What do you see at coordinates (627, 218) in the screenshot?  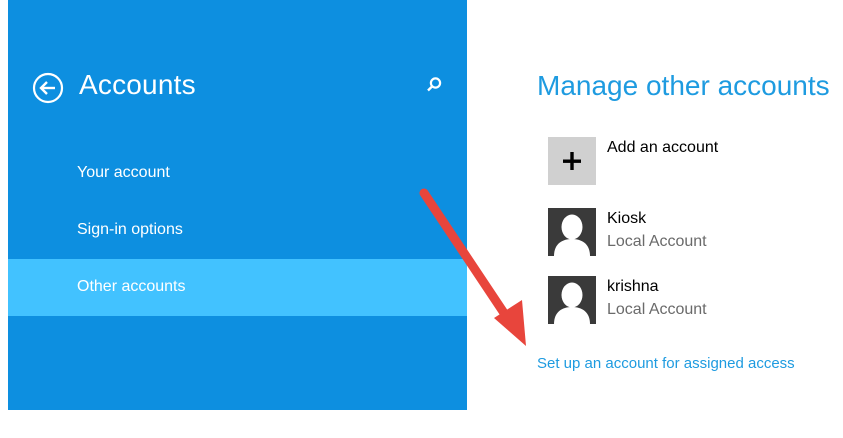 I see `account-name: Kiosk` at bounding box center [627, 218].